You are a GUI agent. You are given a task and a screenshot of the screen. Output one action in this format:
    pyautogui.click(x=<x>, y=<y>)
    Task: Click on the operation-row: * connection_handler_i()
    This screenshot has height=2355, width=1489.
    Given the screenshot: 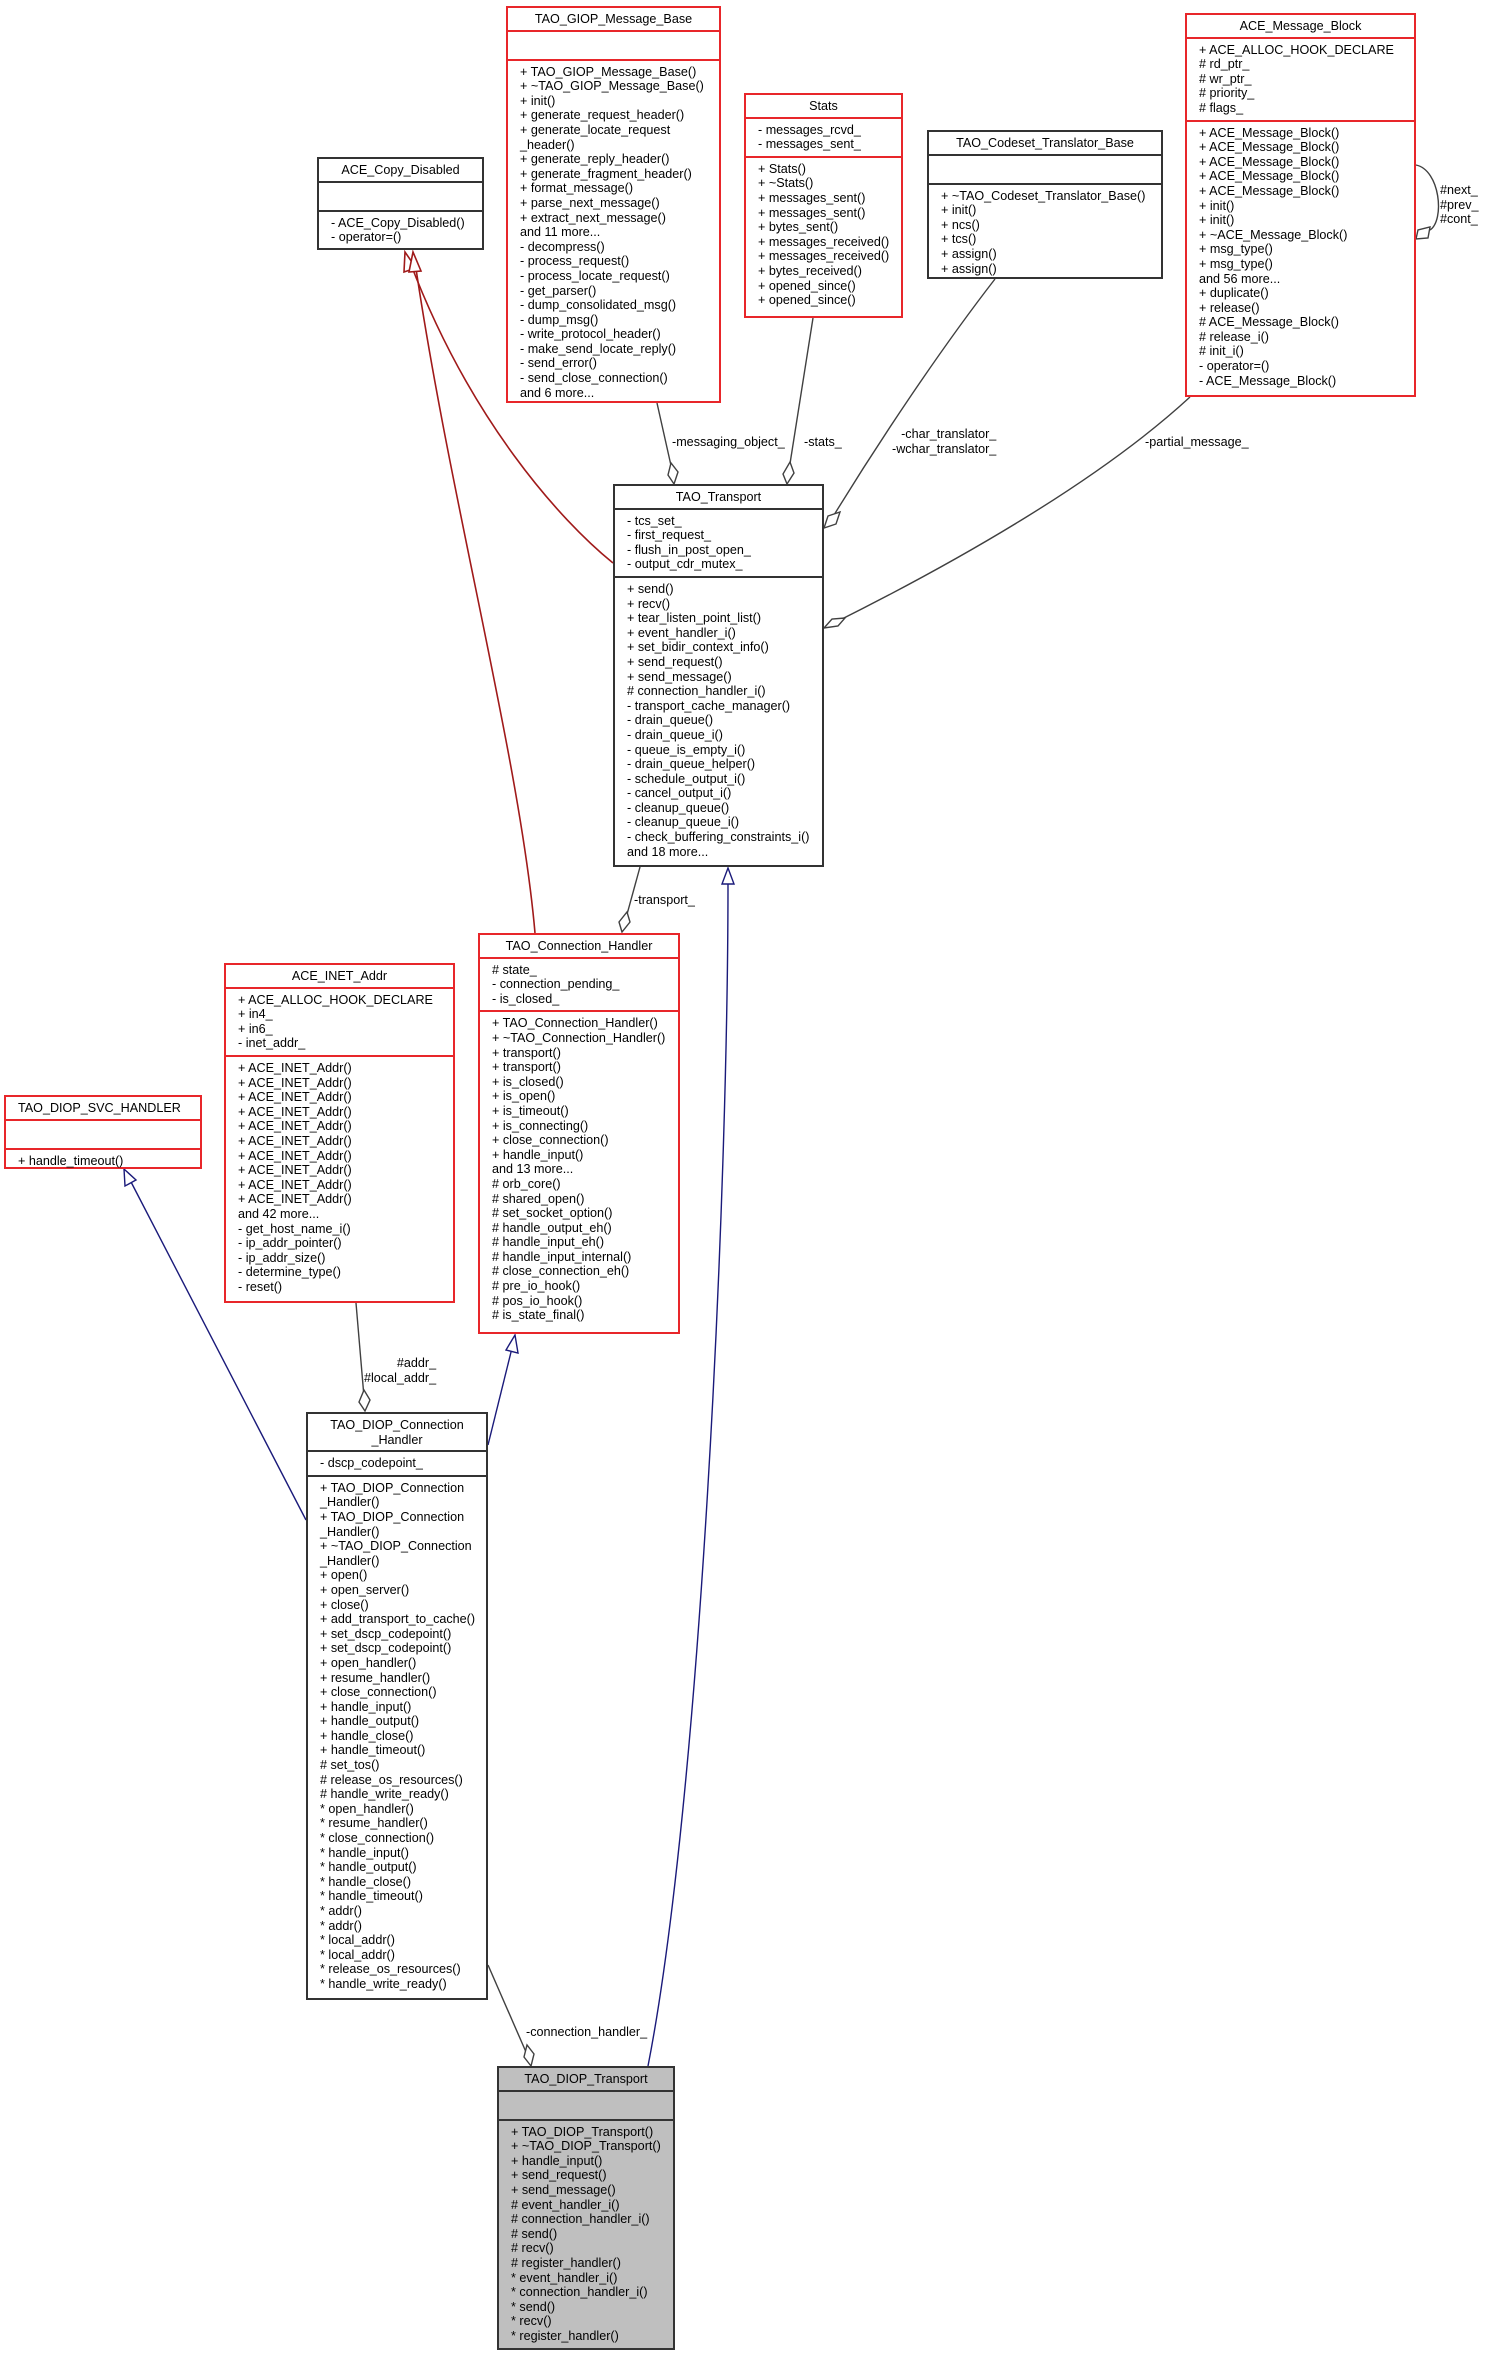 What is the action you would take?
    pyautogui.click(x=579, y=2292)
    